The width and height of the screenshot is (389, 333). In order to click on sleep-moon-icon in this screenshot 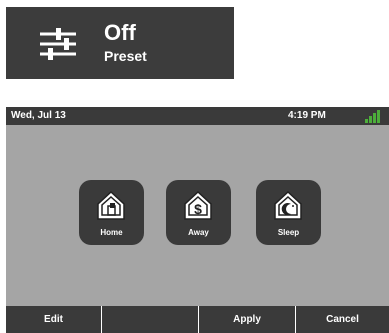, I will do `click(288, 205)`.